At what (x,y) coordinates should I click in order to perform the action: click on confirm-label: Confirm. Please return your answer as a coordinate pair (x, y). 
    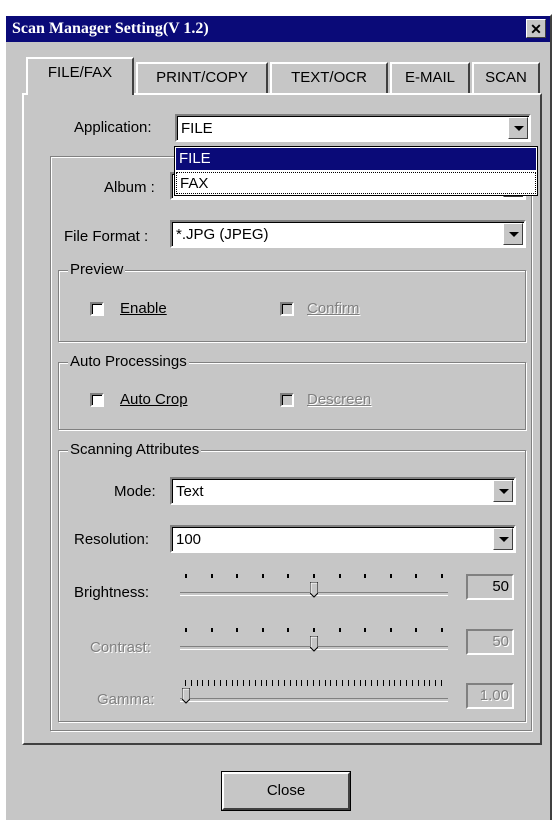
    Looking at the image, I should click on (333, 309).